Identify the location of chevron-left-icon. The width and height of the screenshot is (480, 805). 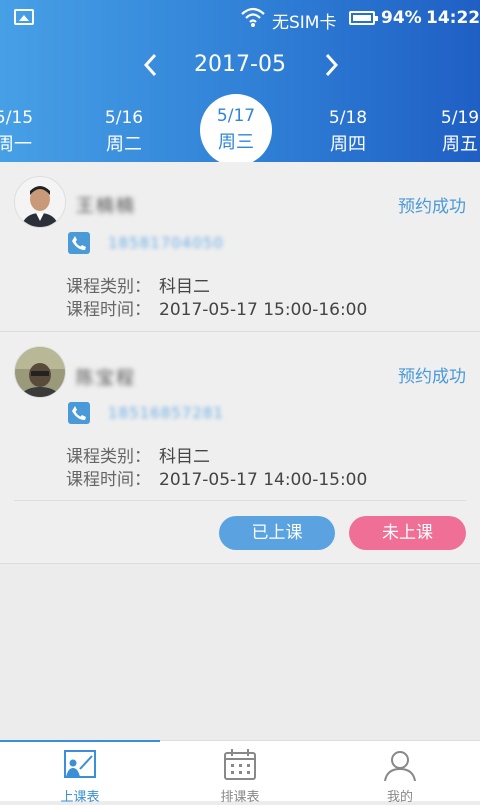
(150, 65).